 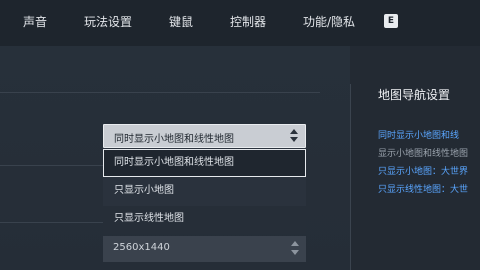 What do you see at coordinates (423, 172) in the screenshot?
I see `help-line: 只显示小地图：大世界` at bounding box center [423, 172].